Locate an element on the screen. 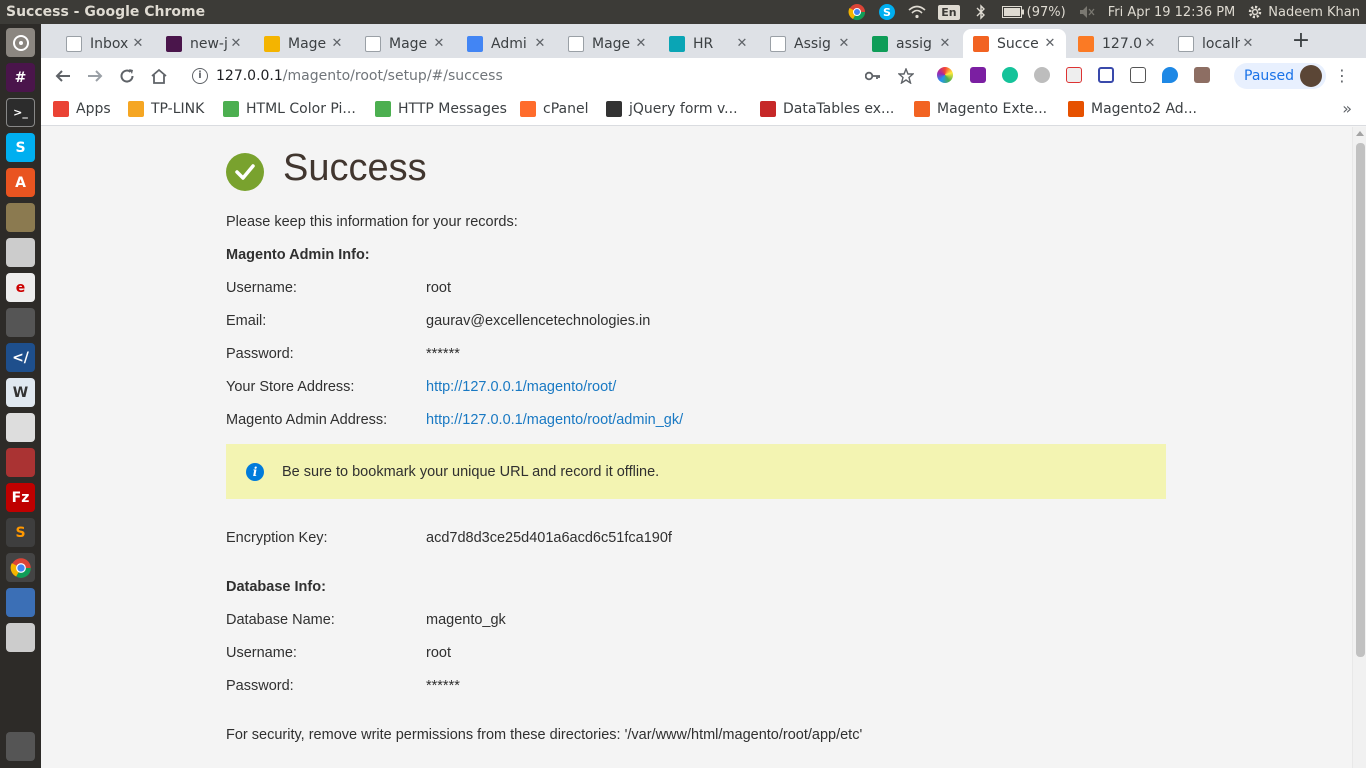  address-bar: i 127.0.0.1/magento/root/setup/#/success is located at coordinates (552, 76).